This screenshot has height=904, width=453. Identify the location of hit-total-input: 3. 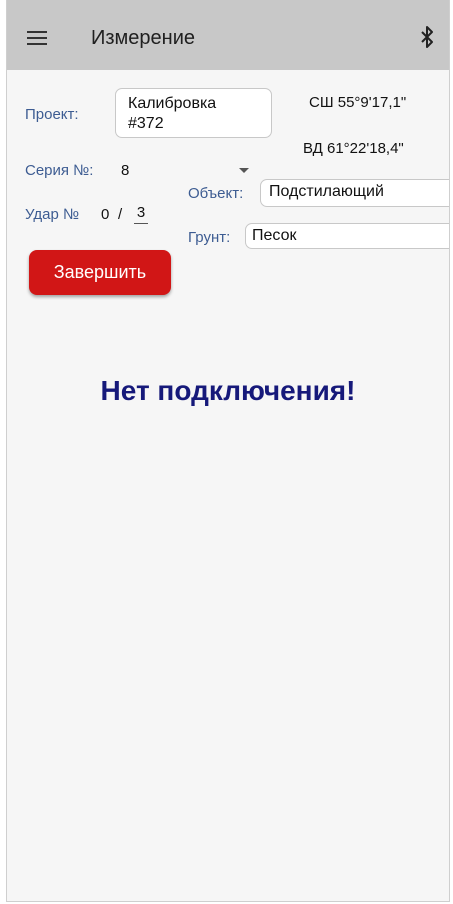
(141, 214).